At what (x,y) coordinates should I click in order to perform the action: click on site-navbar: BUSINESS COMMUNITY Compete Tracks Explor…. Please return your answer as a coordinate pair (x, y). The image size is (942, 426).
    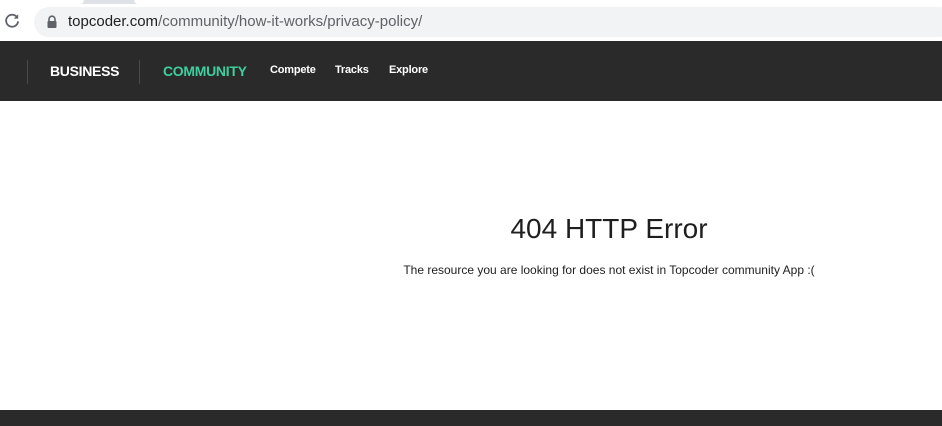
    Looking at the image, I should click on (471, 71).